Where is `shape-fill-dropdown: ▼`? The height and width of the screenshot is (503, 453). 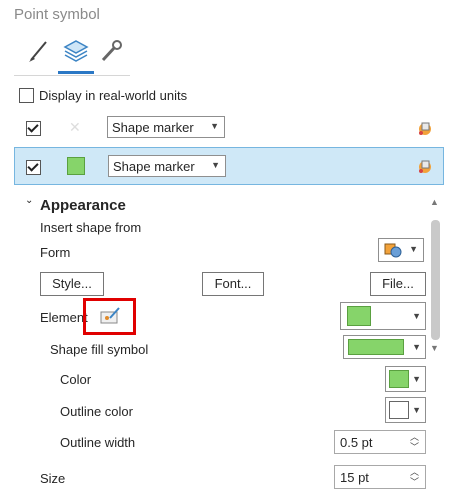 shape-fill-dropdown: ▼ is located at coordinates (384, 347).